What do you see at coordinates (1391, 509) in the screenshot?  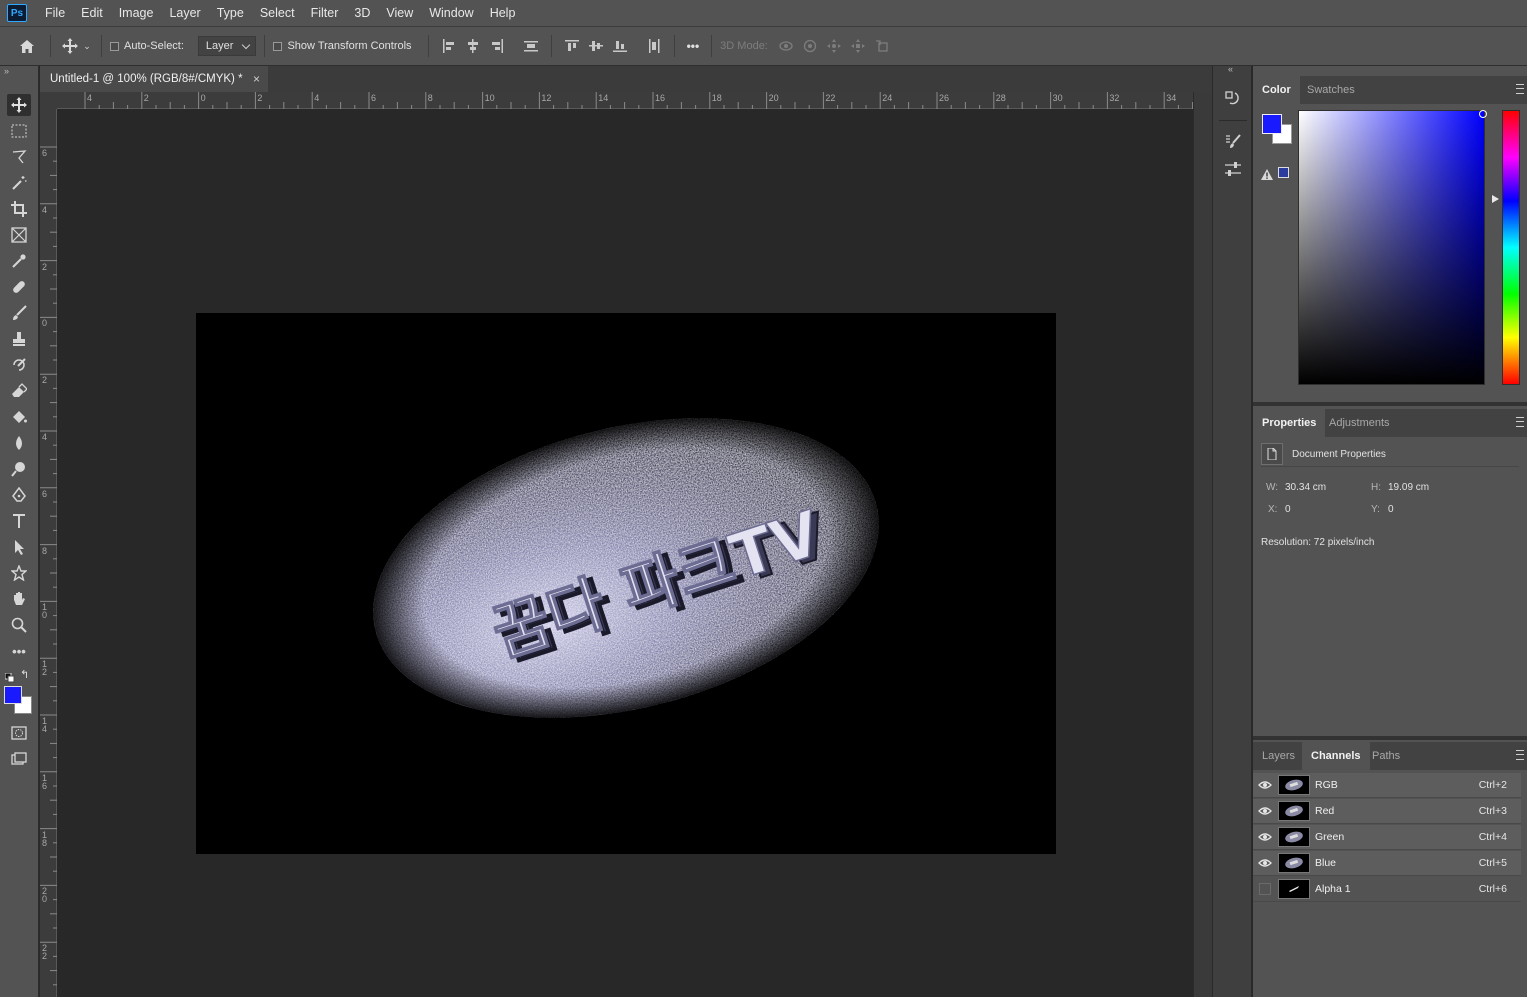 I see `y-value: 0` at bounding box center [1391, 509].